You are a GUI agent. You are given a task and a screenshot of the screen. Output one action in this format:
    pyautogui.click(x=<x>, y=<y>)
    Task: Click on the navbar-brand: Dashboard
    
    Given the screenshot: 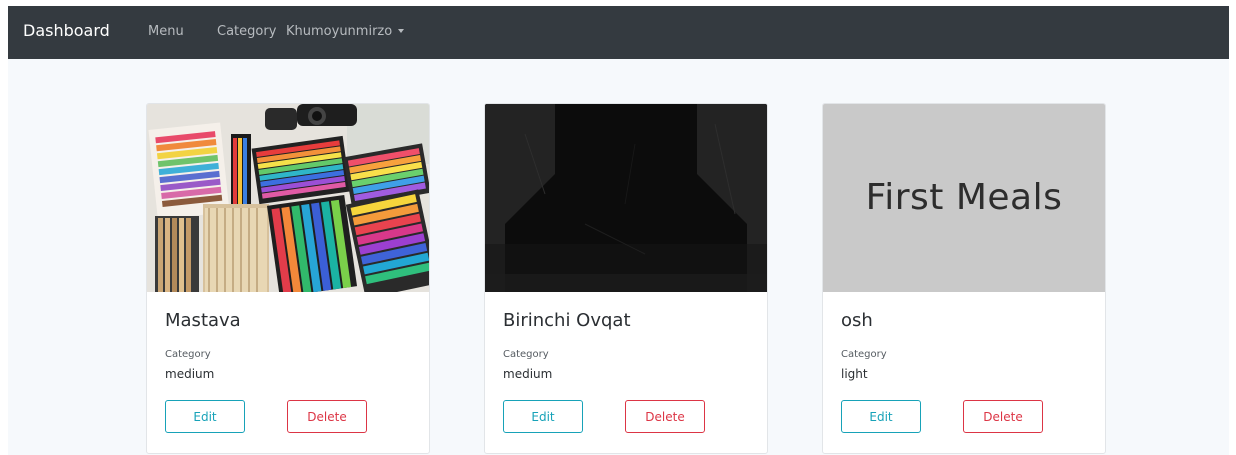 What is the action you would take?
    pyautogui.click(x=66, y=31)
    